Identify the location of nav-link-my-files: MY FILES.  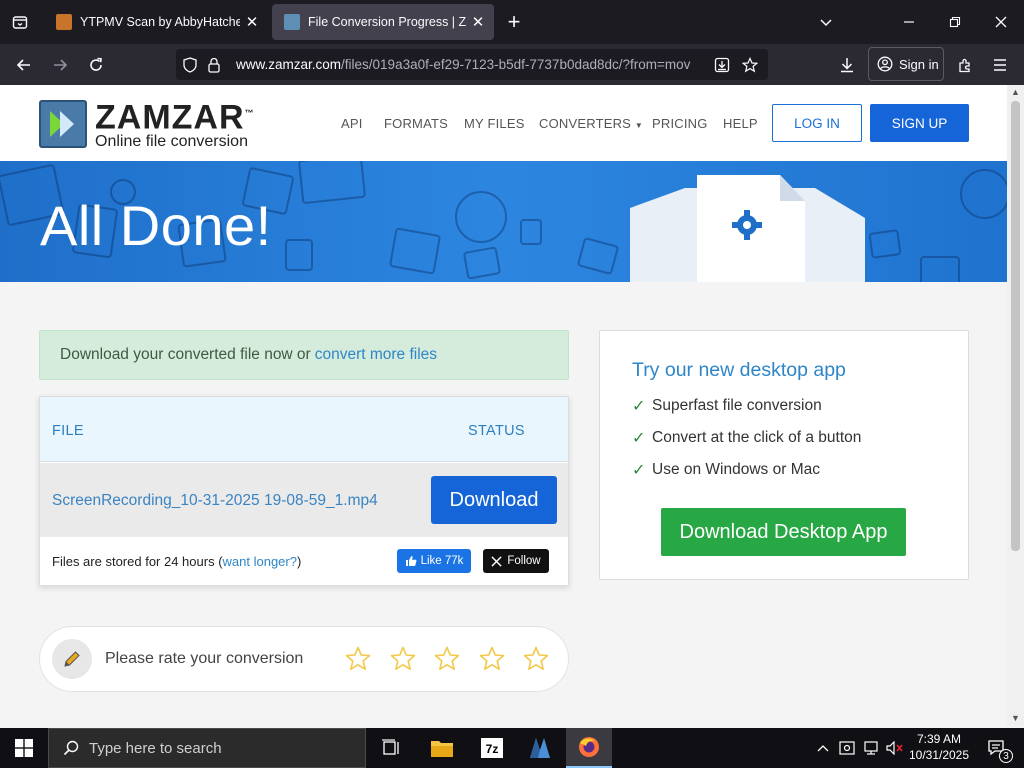
(494, 123).